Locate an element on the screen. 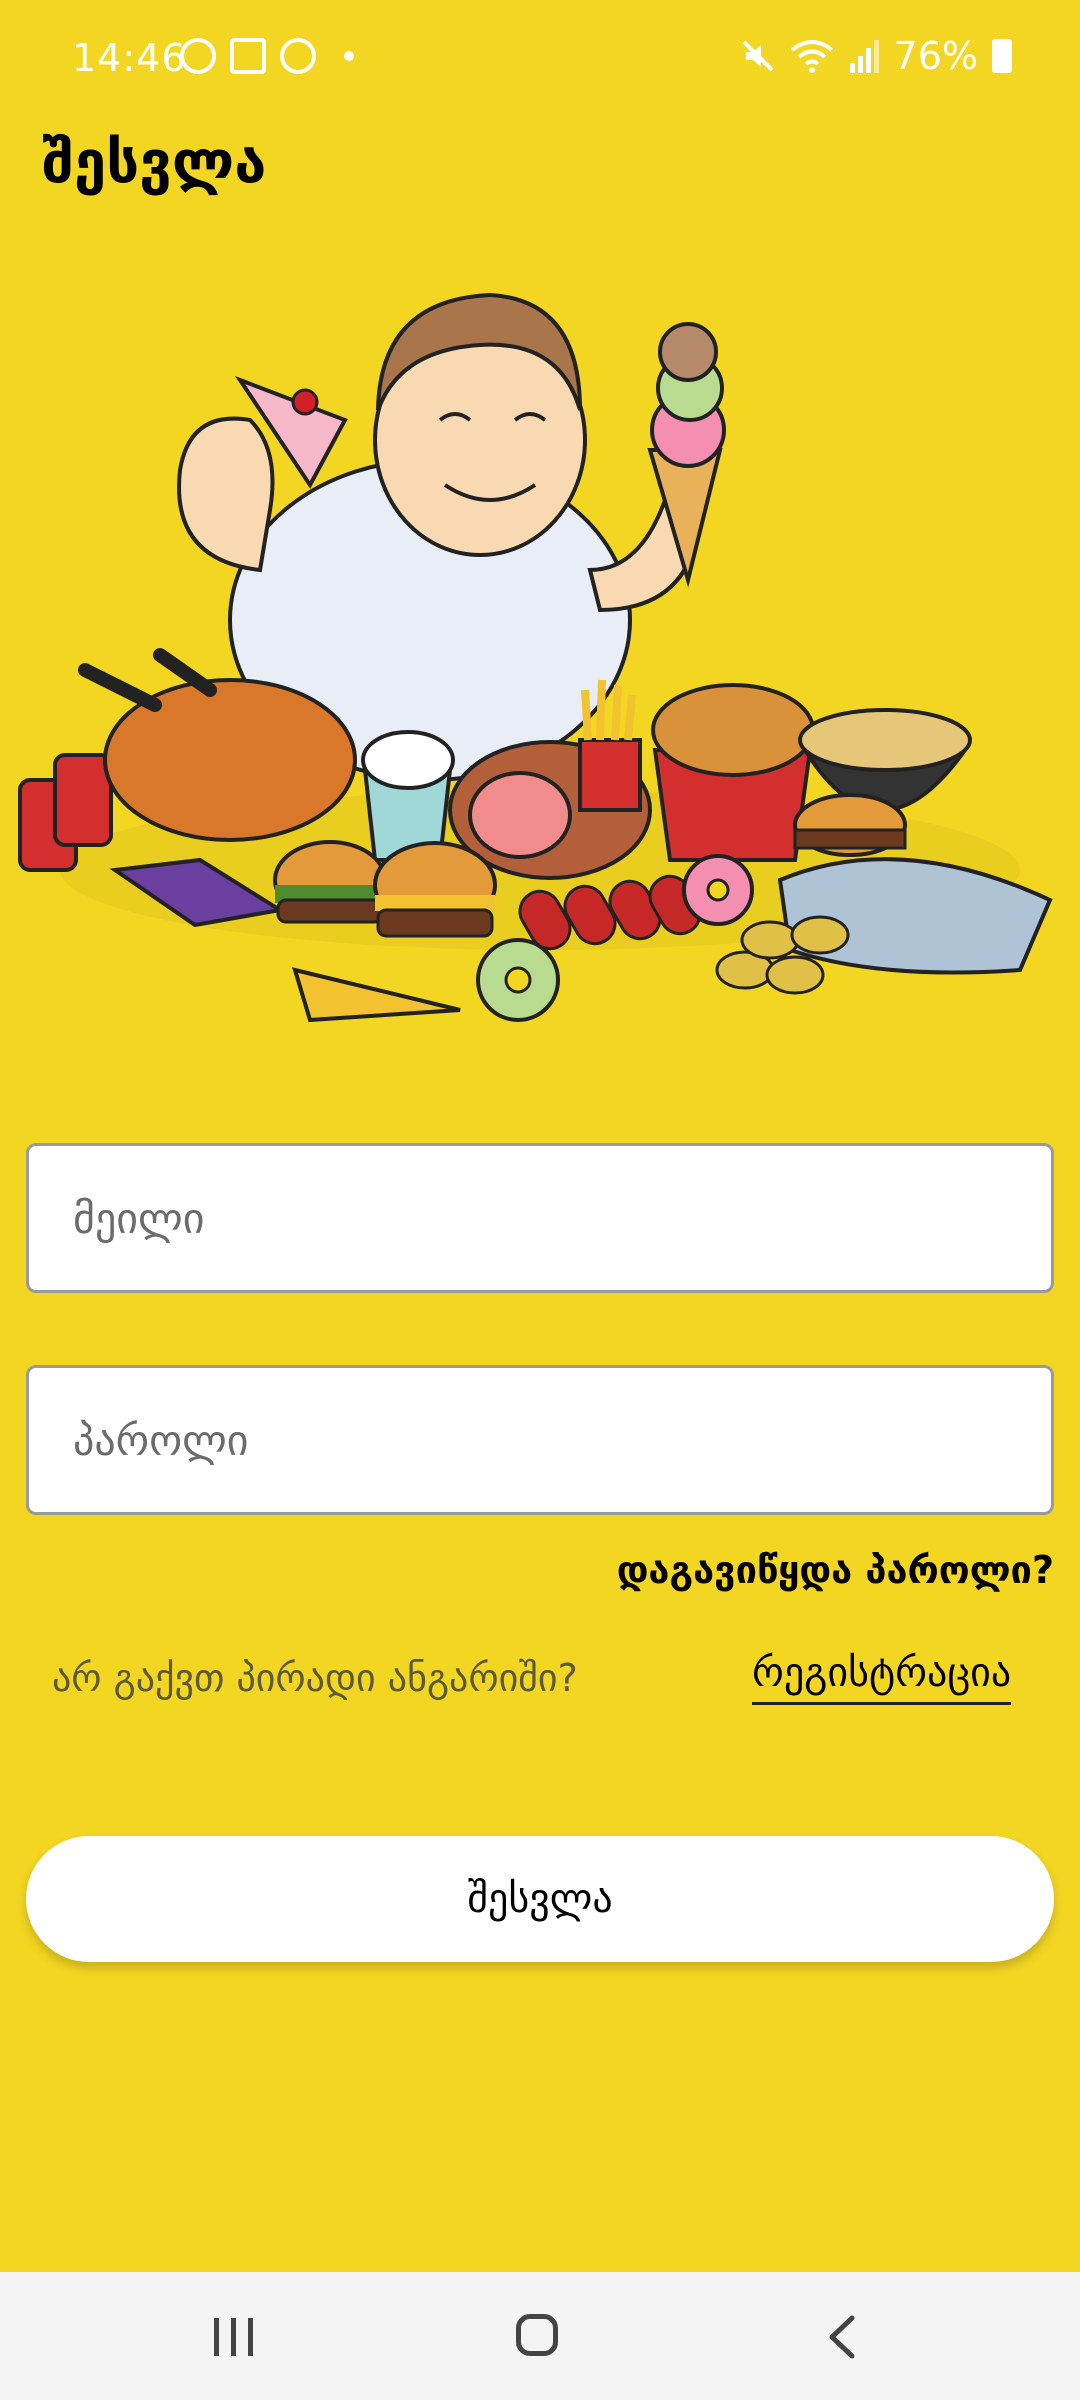  home-icon is located at coordinates (537, 2335).